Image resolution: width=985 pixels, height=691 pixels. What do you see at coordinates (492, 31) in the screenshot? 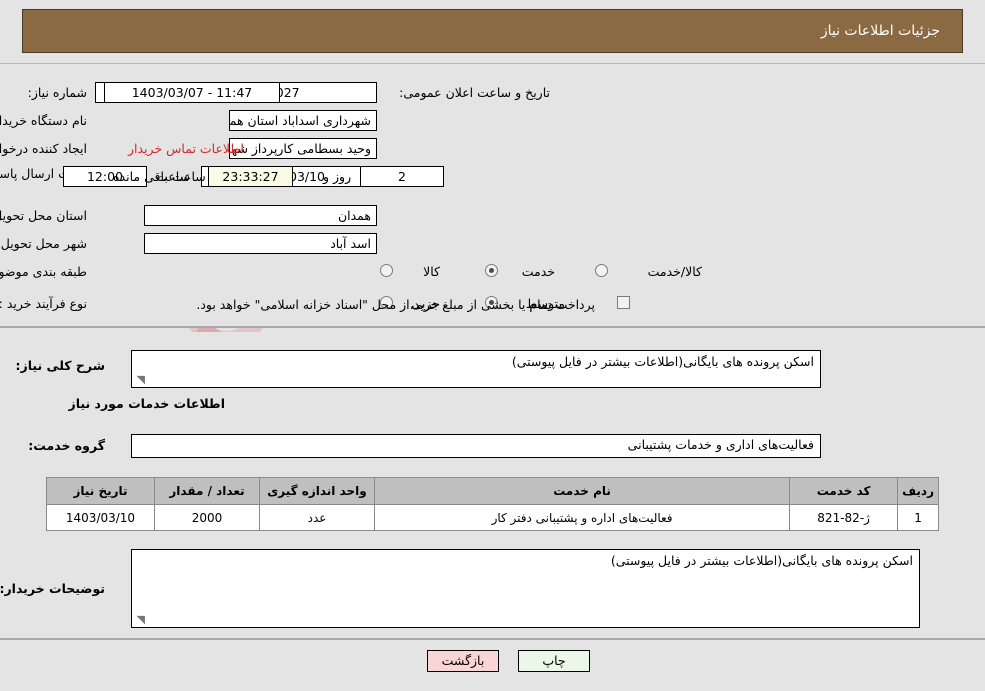
I see `page-title: جزئیات اطلاعات نیاز` at bounding box center [492, 31].